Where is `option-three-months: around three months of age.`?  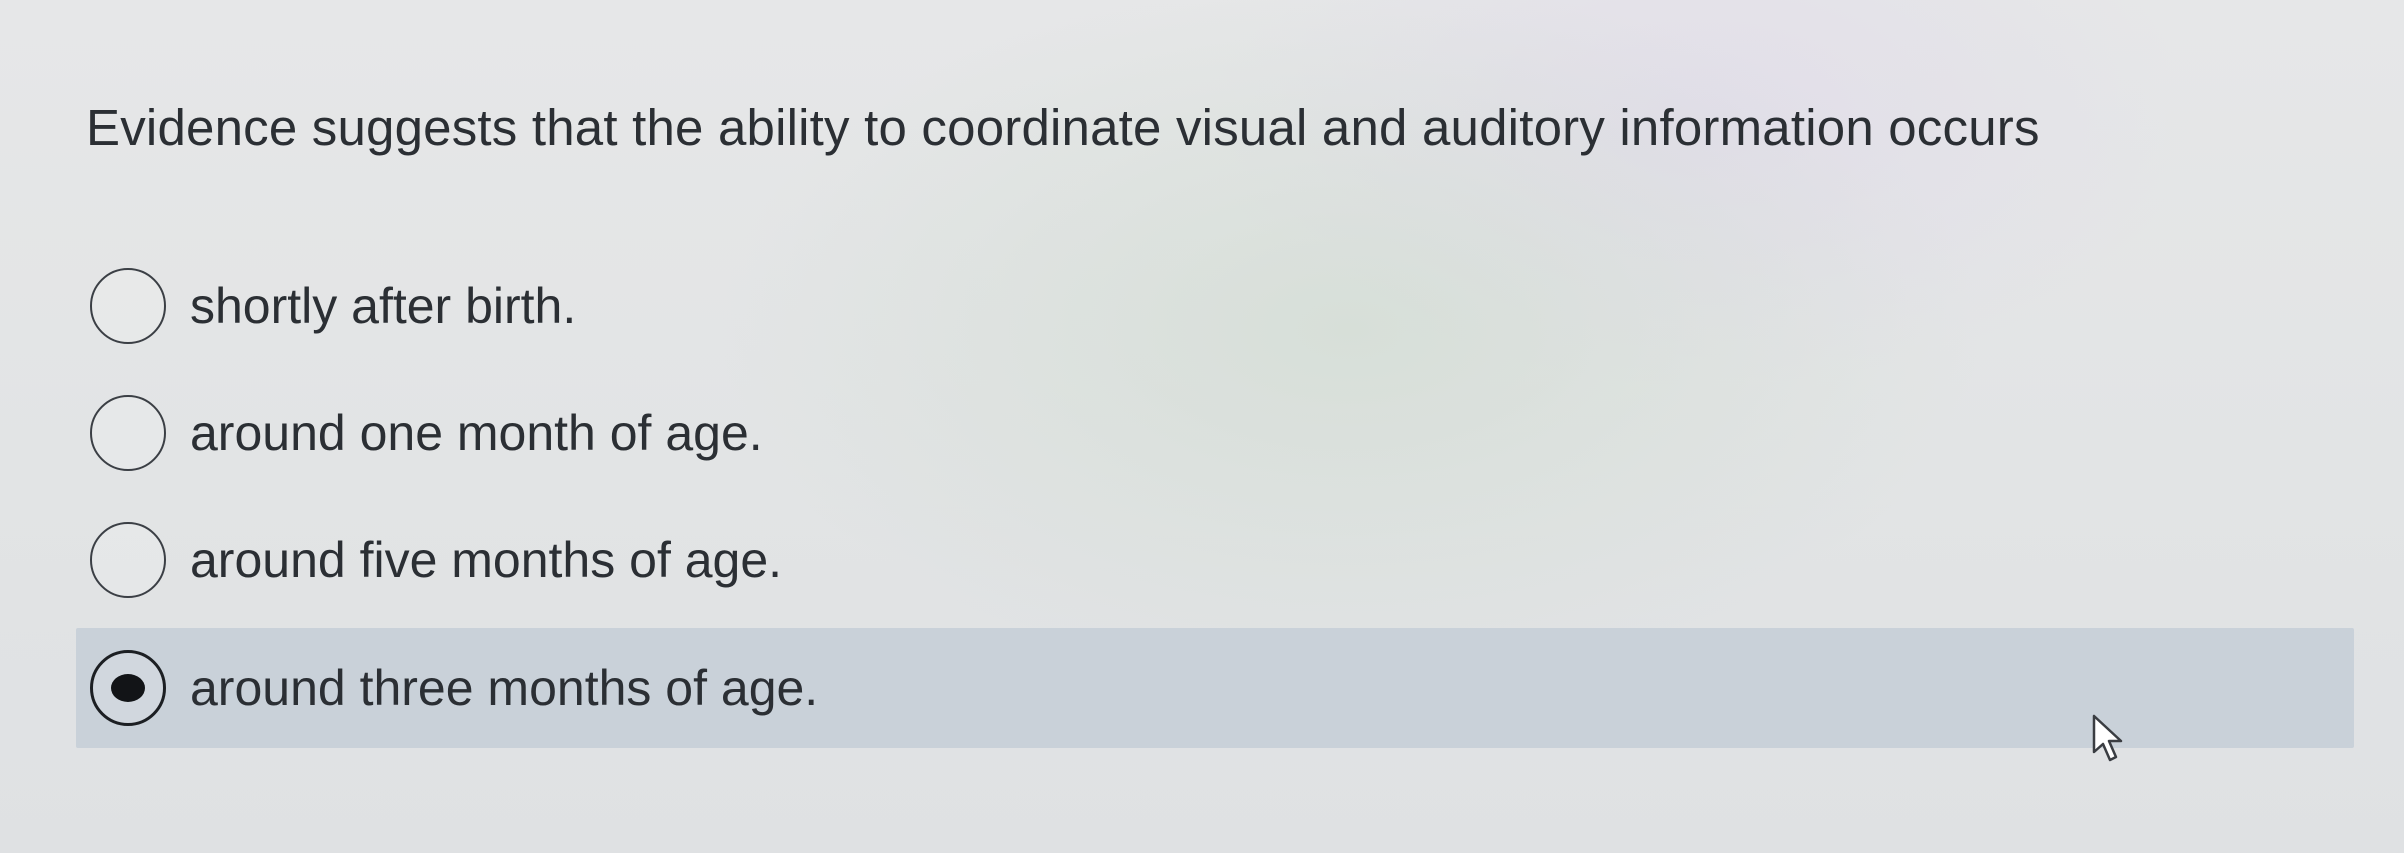
option-three-months: around three months of age. is located at coordinates (1215, 688).